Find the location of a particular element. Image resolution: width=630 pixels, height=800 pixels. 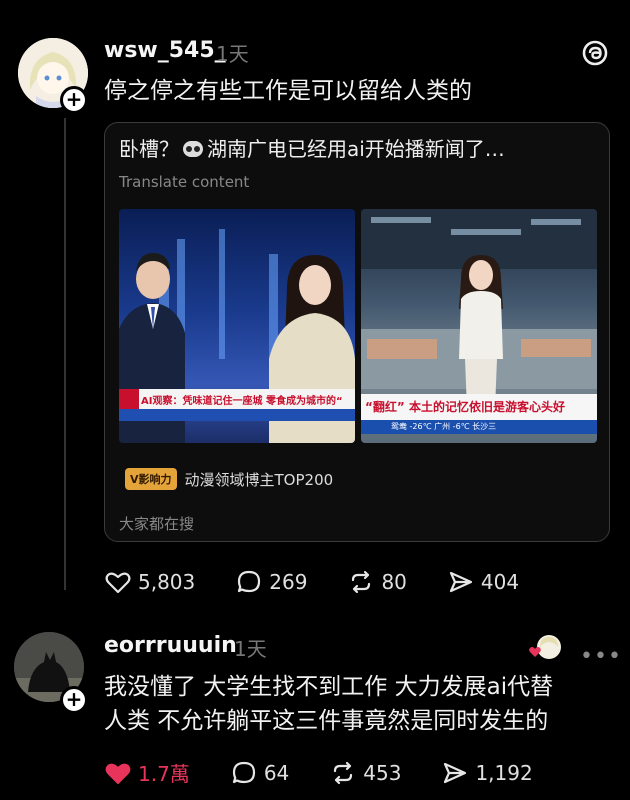

like-count: 1.7萬 is located at coordinates (164, 774).